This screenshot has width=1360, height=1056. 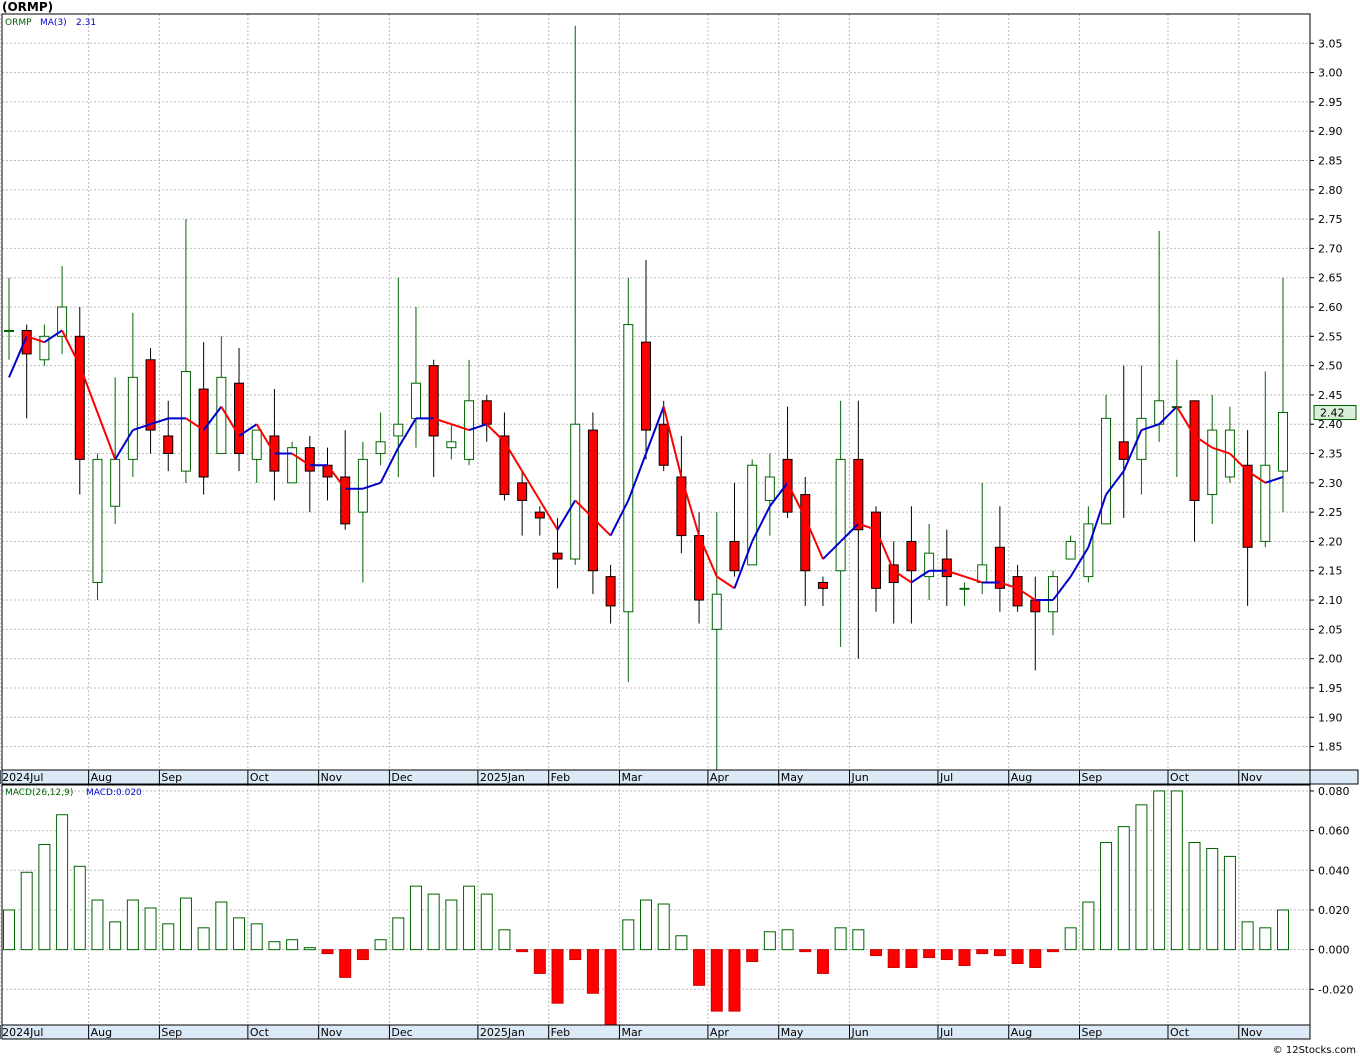 What do you see at coordinates (1334, 870) in the screenshot?
I see `macd-tick-label: 0.040` at bounding box center [1334, 870].